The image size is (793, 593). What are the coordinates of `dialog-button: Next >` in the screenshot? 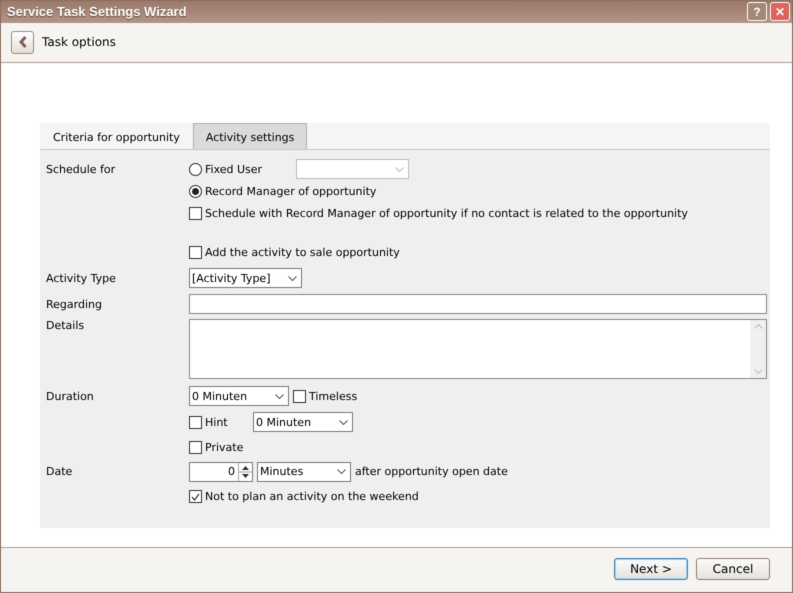 It's located at (651, 569).